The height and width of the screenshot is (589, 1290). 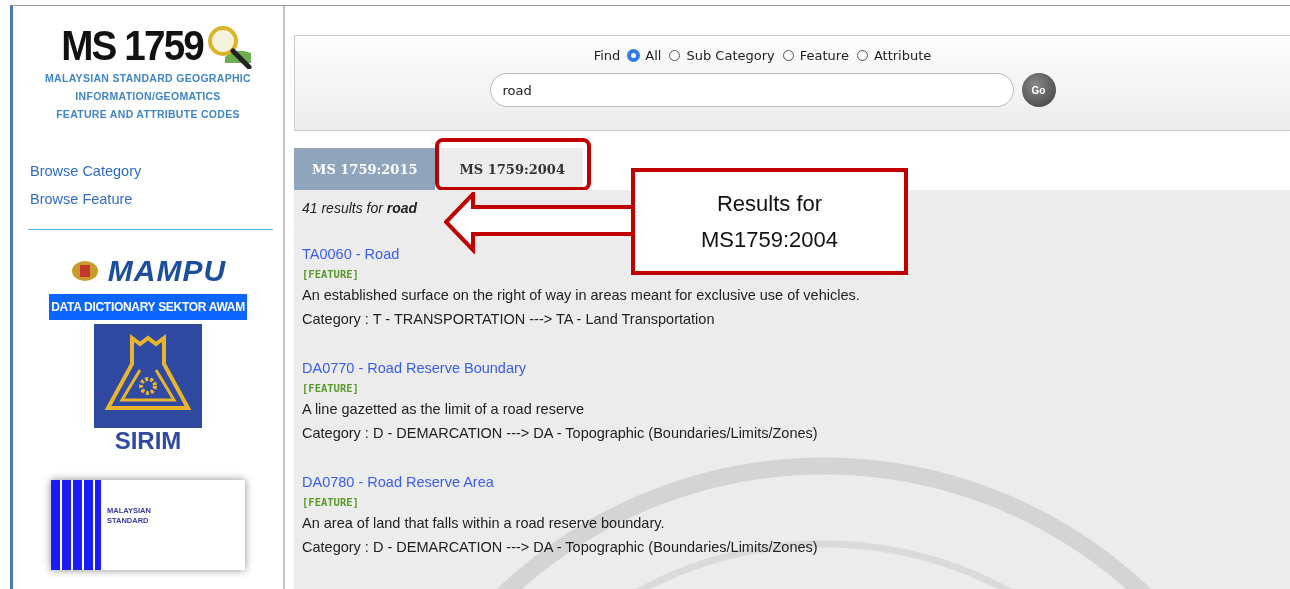 What do you see at coordinates (902, 55) in the screenshot?
I see `radio-label: Attribute` at bounding box center [902, 55].